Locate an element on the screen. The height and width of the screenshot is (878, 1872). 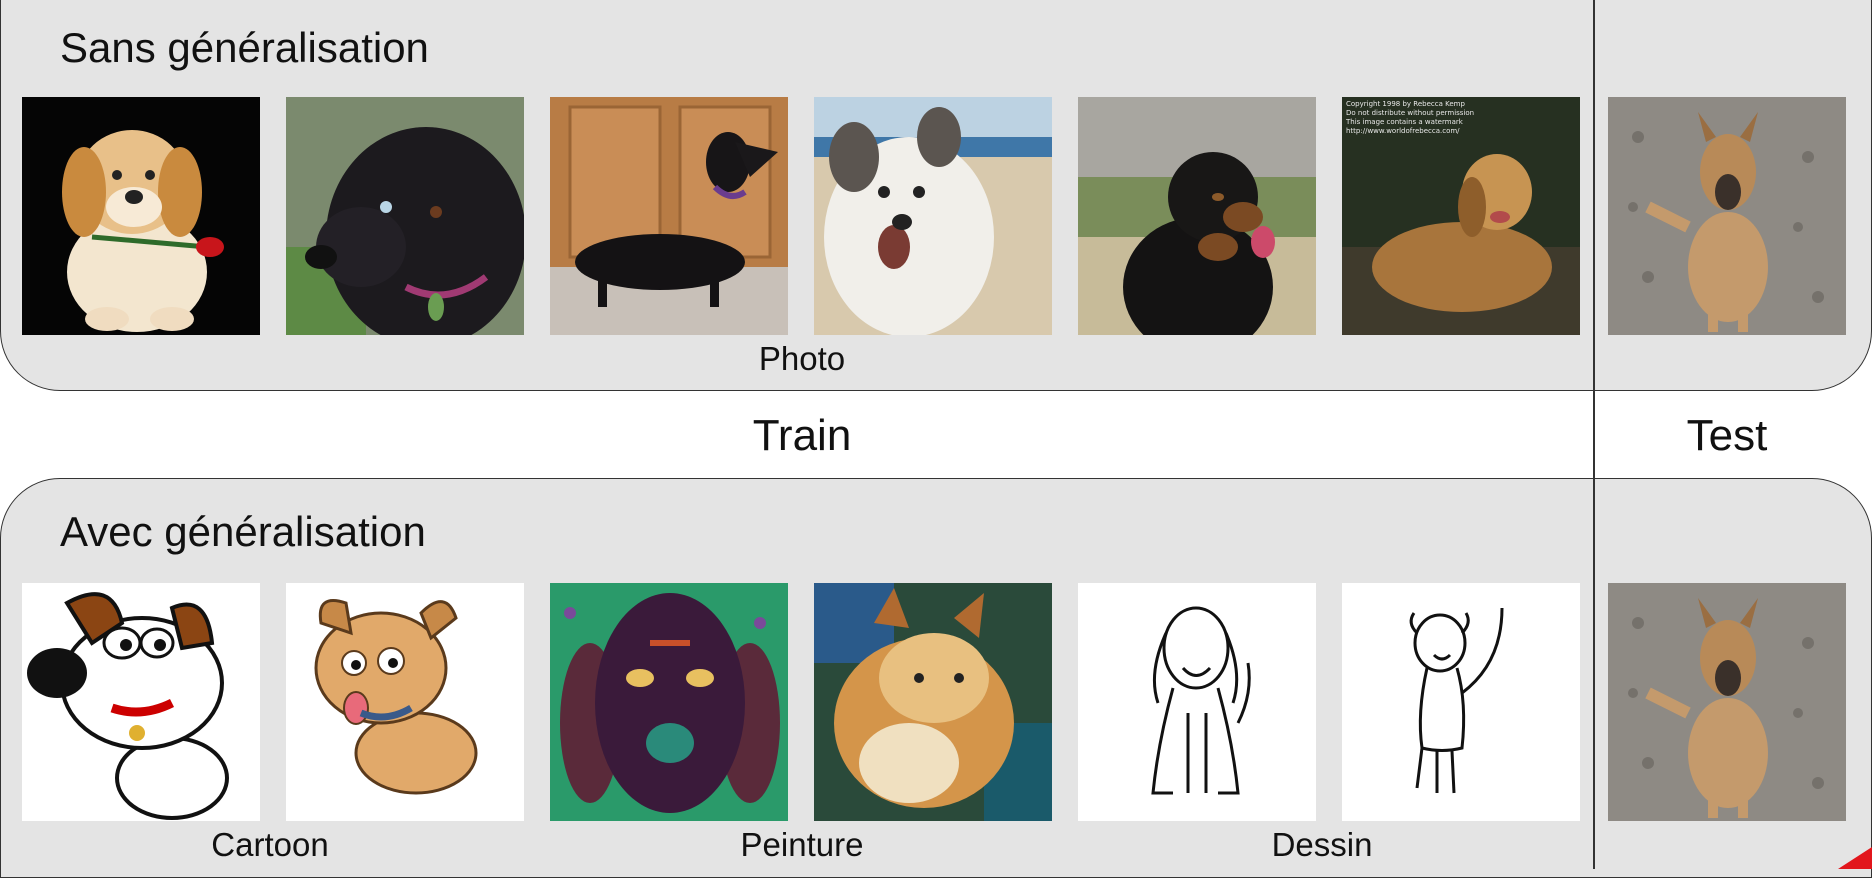
watermark-line-4: http://www.worldofrebecca.com/ is located at coordinates (1403, 131).